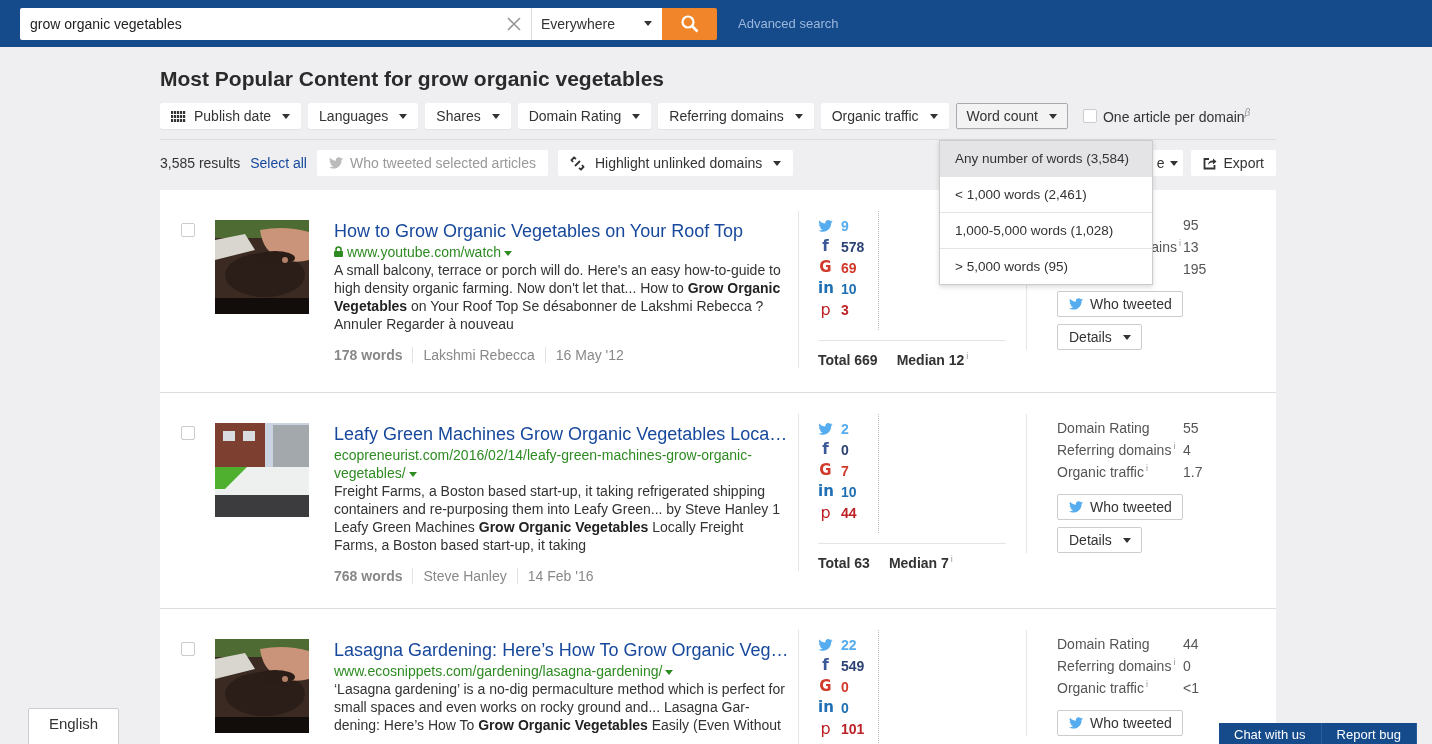 The height and width of the screenshot is (744, 1432). What do you see at coordinates (596, 23) in the screenshot?
I see `scope-dropdown: Everywhere` at bounding box center [596, 23].